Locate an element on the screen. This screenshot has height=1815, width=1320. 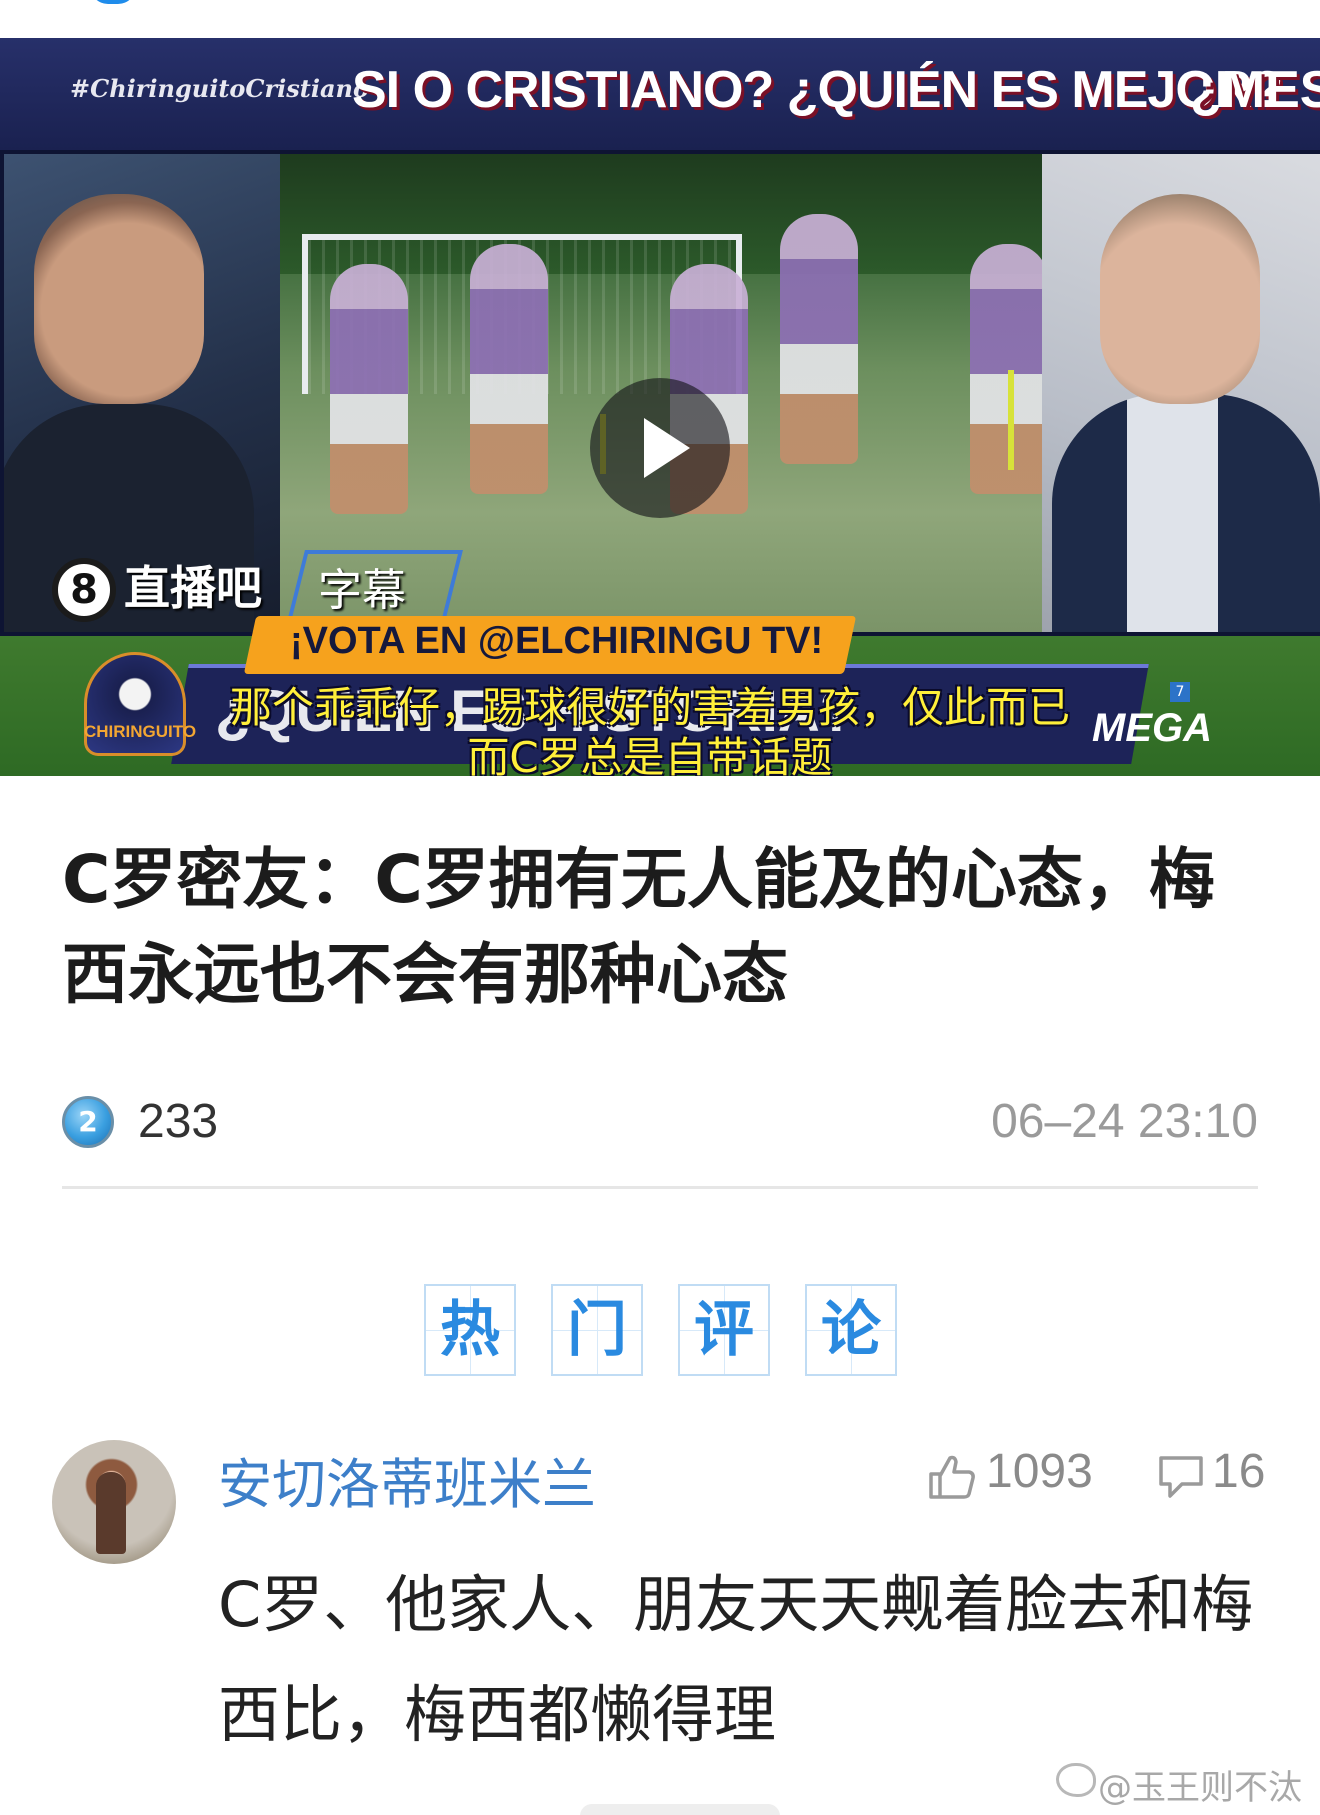
reply-count: 16 is located at coordinates (1239, 1471).